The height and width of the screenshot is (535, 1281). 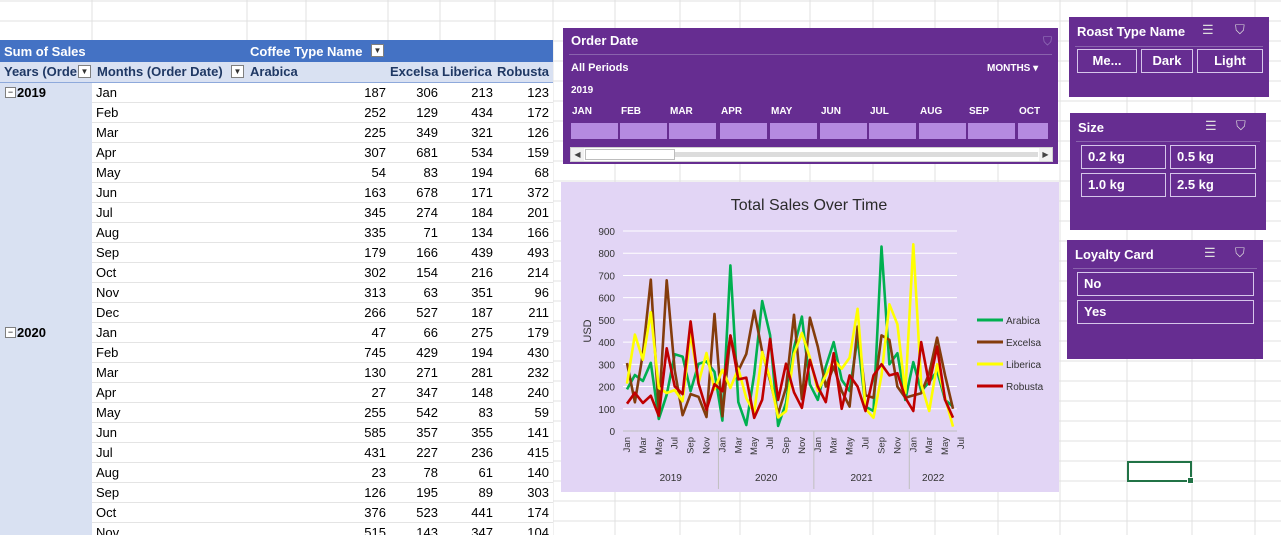 What do you see at coordinates (276, 433) in the screenshot?
I see `table-row: Jun 585 357 355 141` at bounding box center [276, 433].